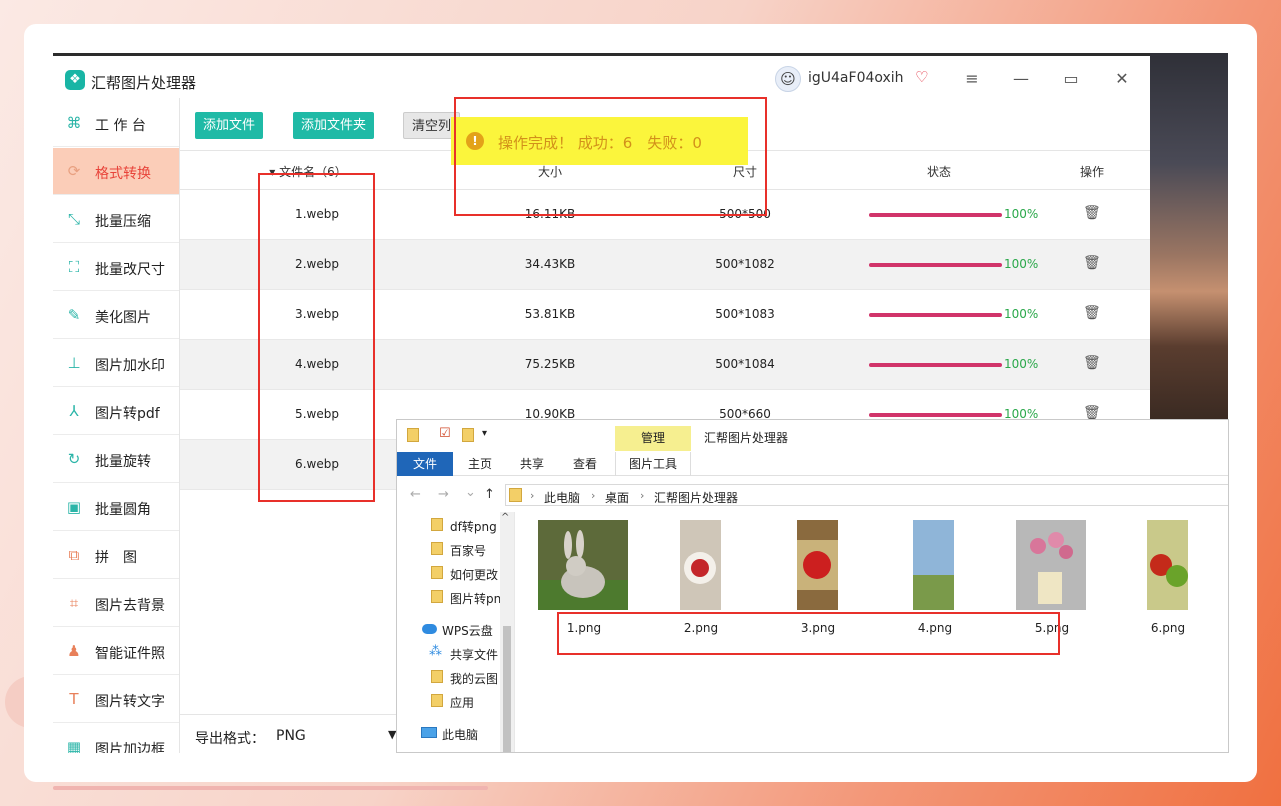 Image resolution: width=1281 pixels, height=806 pixels. What do you see at coordinates (130, 606) in the screenshot?
I see `sidebar-item-label: 图片去背景` at bounding box center [130, 606].